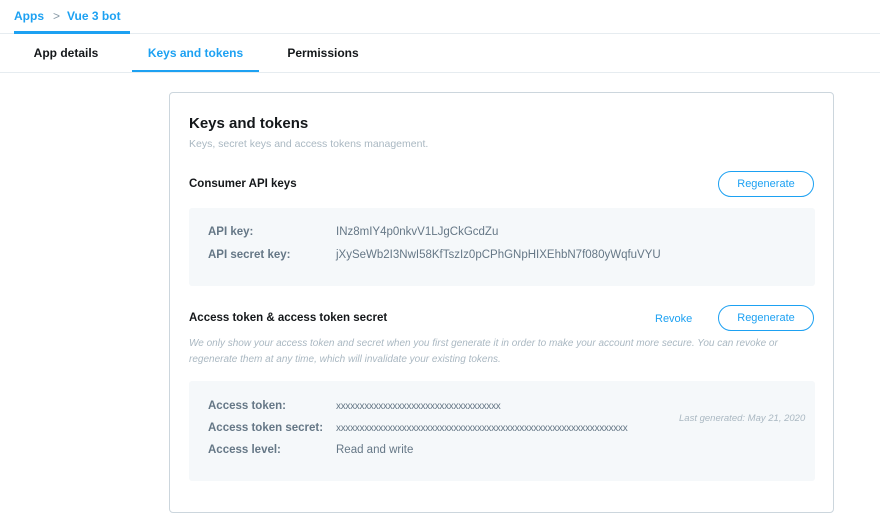  I want to click on access-token-title: Access token & access token secret, so click(288, 318).